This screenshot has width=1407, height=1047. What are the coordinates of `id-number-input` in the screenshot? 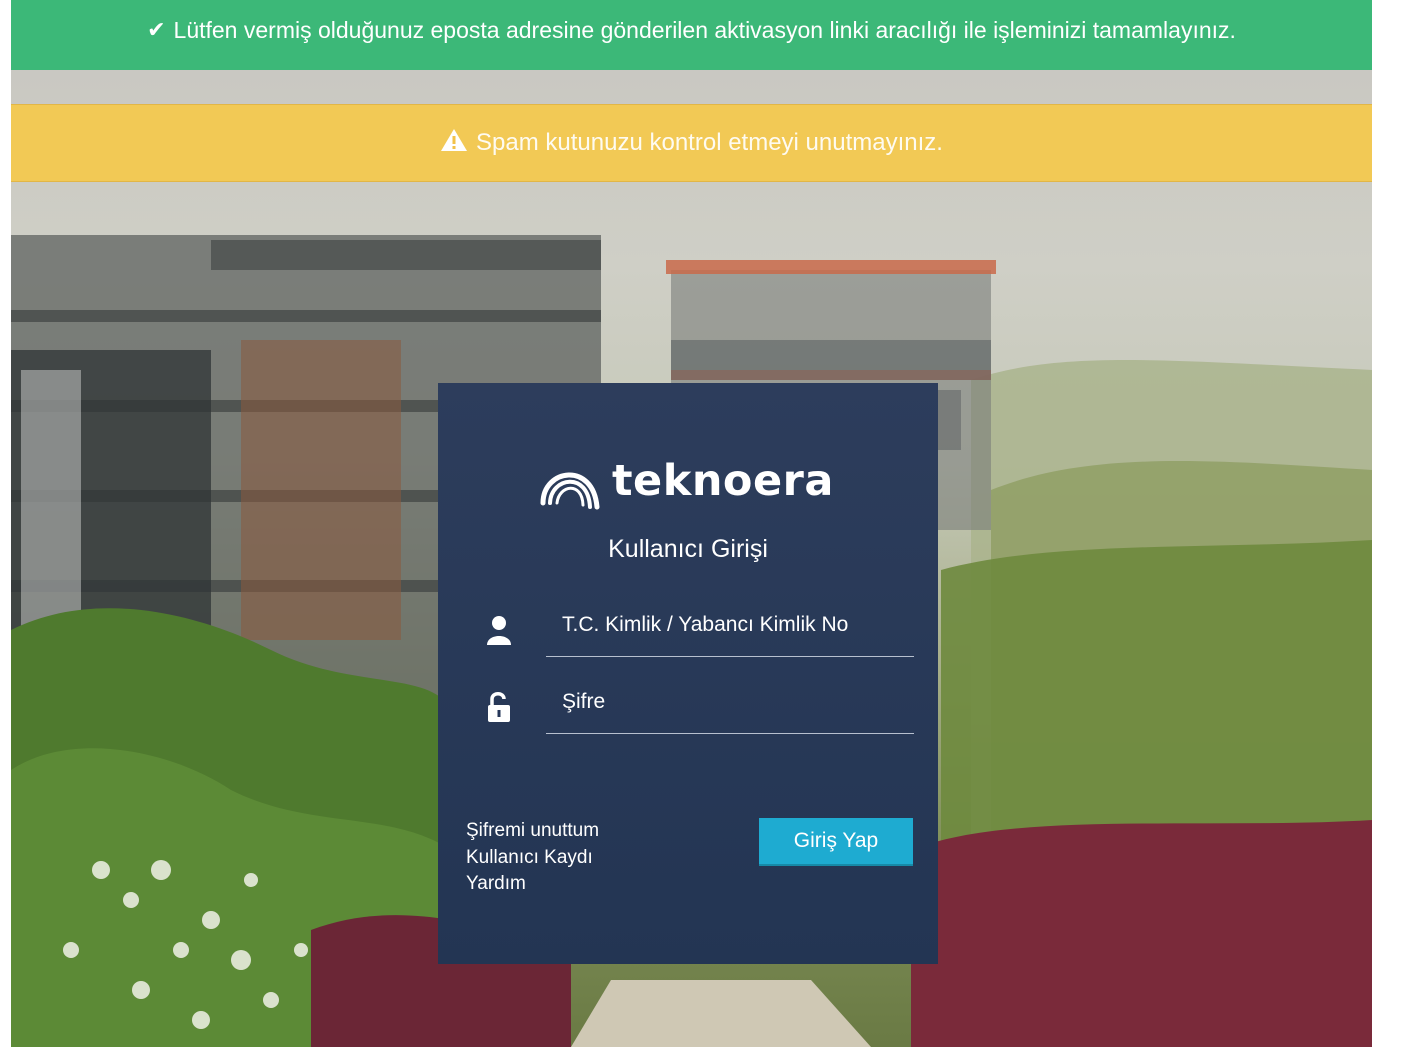 It's located at (730, 629).